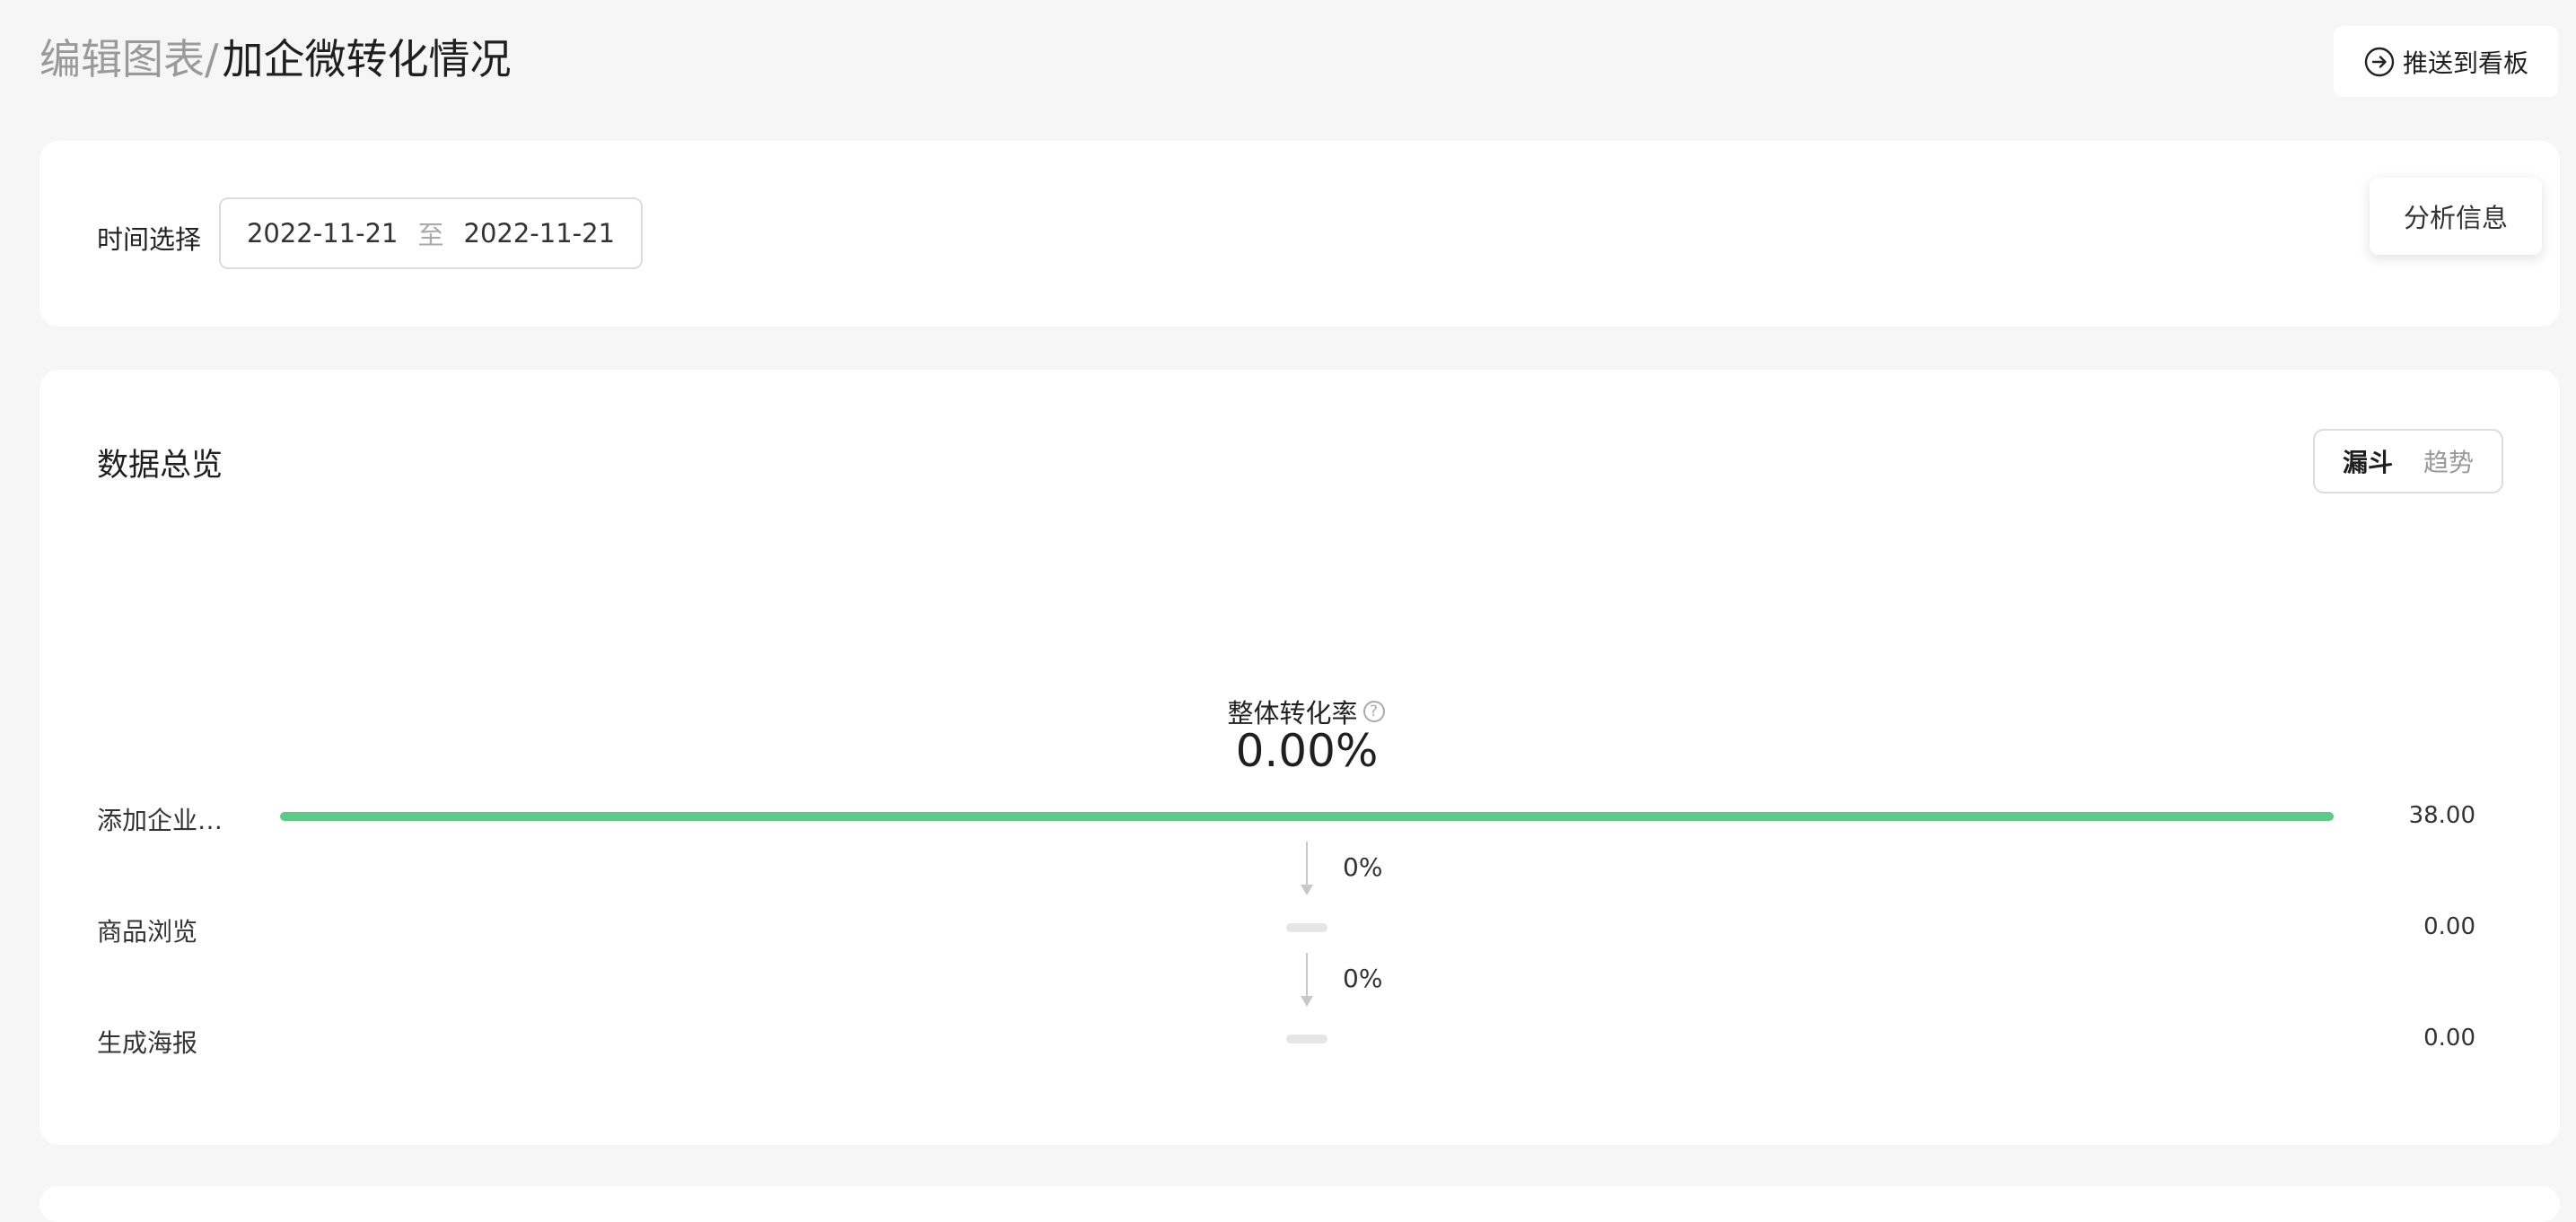 This screenshot has height=1222, width=2576. What do you see at coordinates (1307, 751) in the screenshot?
I see `overall-conversion-value: 0.00%` at bounding box center [1307, 751].